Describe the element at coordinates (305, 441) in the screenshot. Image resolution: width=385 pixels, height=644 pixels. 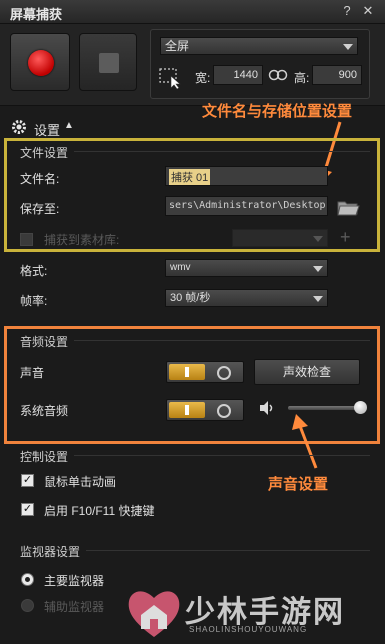
I see `annotation-arrow` at that location.